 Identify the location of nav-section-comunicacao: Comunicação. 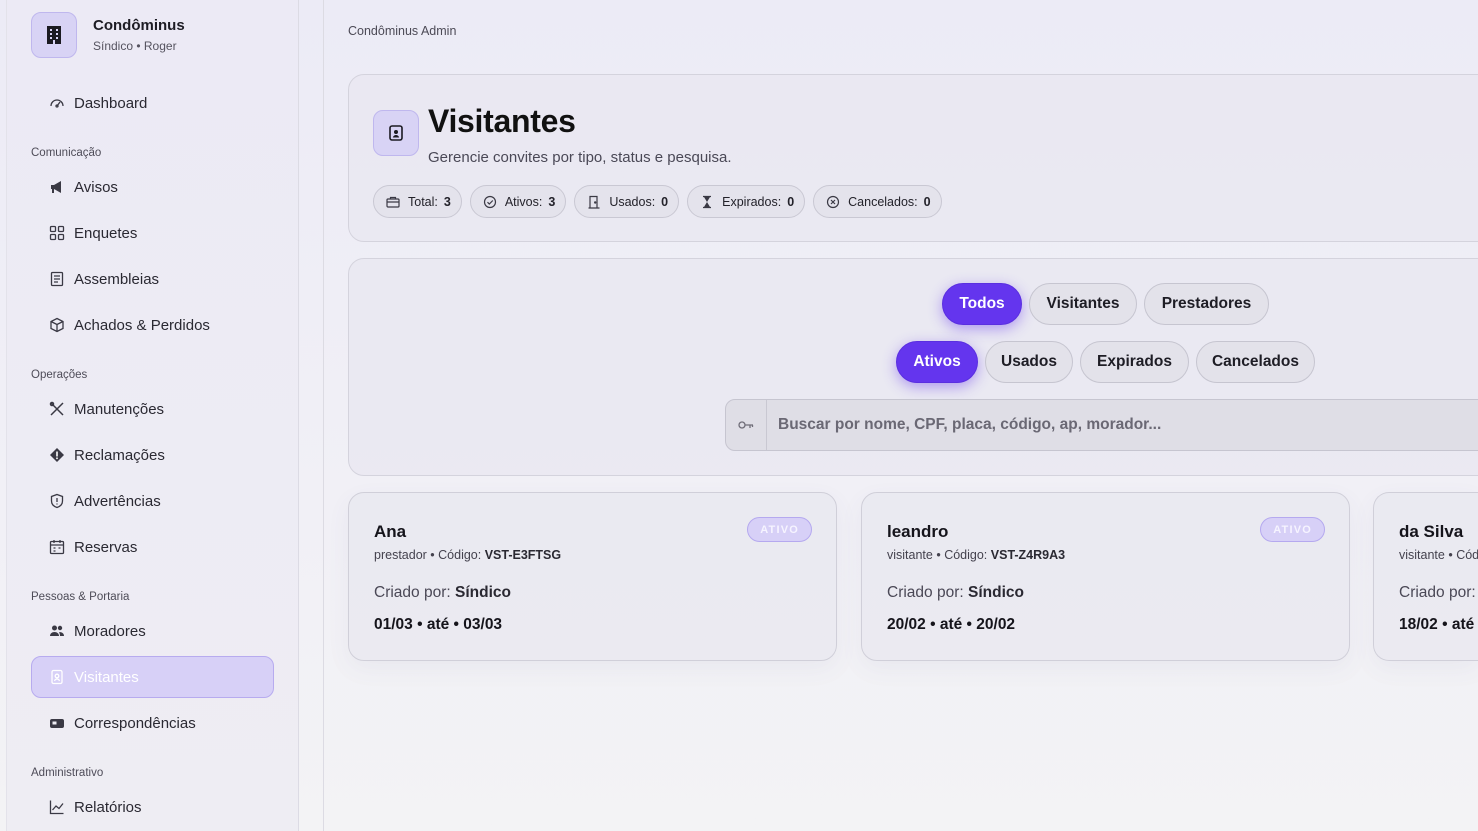
(66, 153).